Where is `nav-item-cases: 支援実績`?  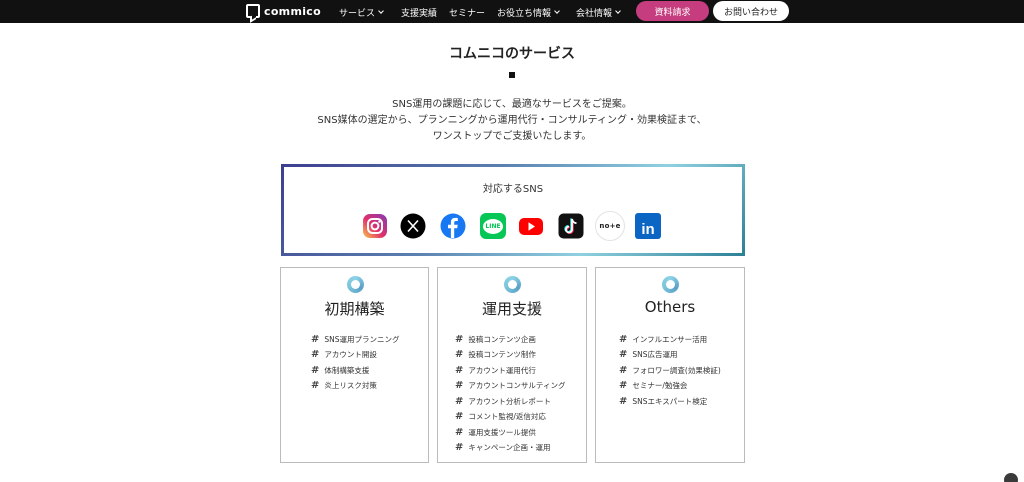 nav-item-cases: 支援実績 is located at coordinates (419, 12).